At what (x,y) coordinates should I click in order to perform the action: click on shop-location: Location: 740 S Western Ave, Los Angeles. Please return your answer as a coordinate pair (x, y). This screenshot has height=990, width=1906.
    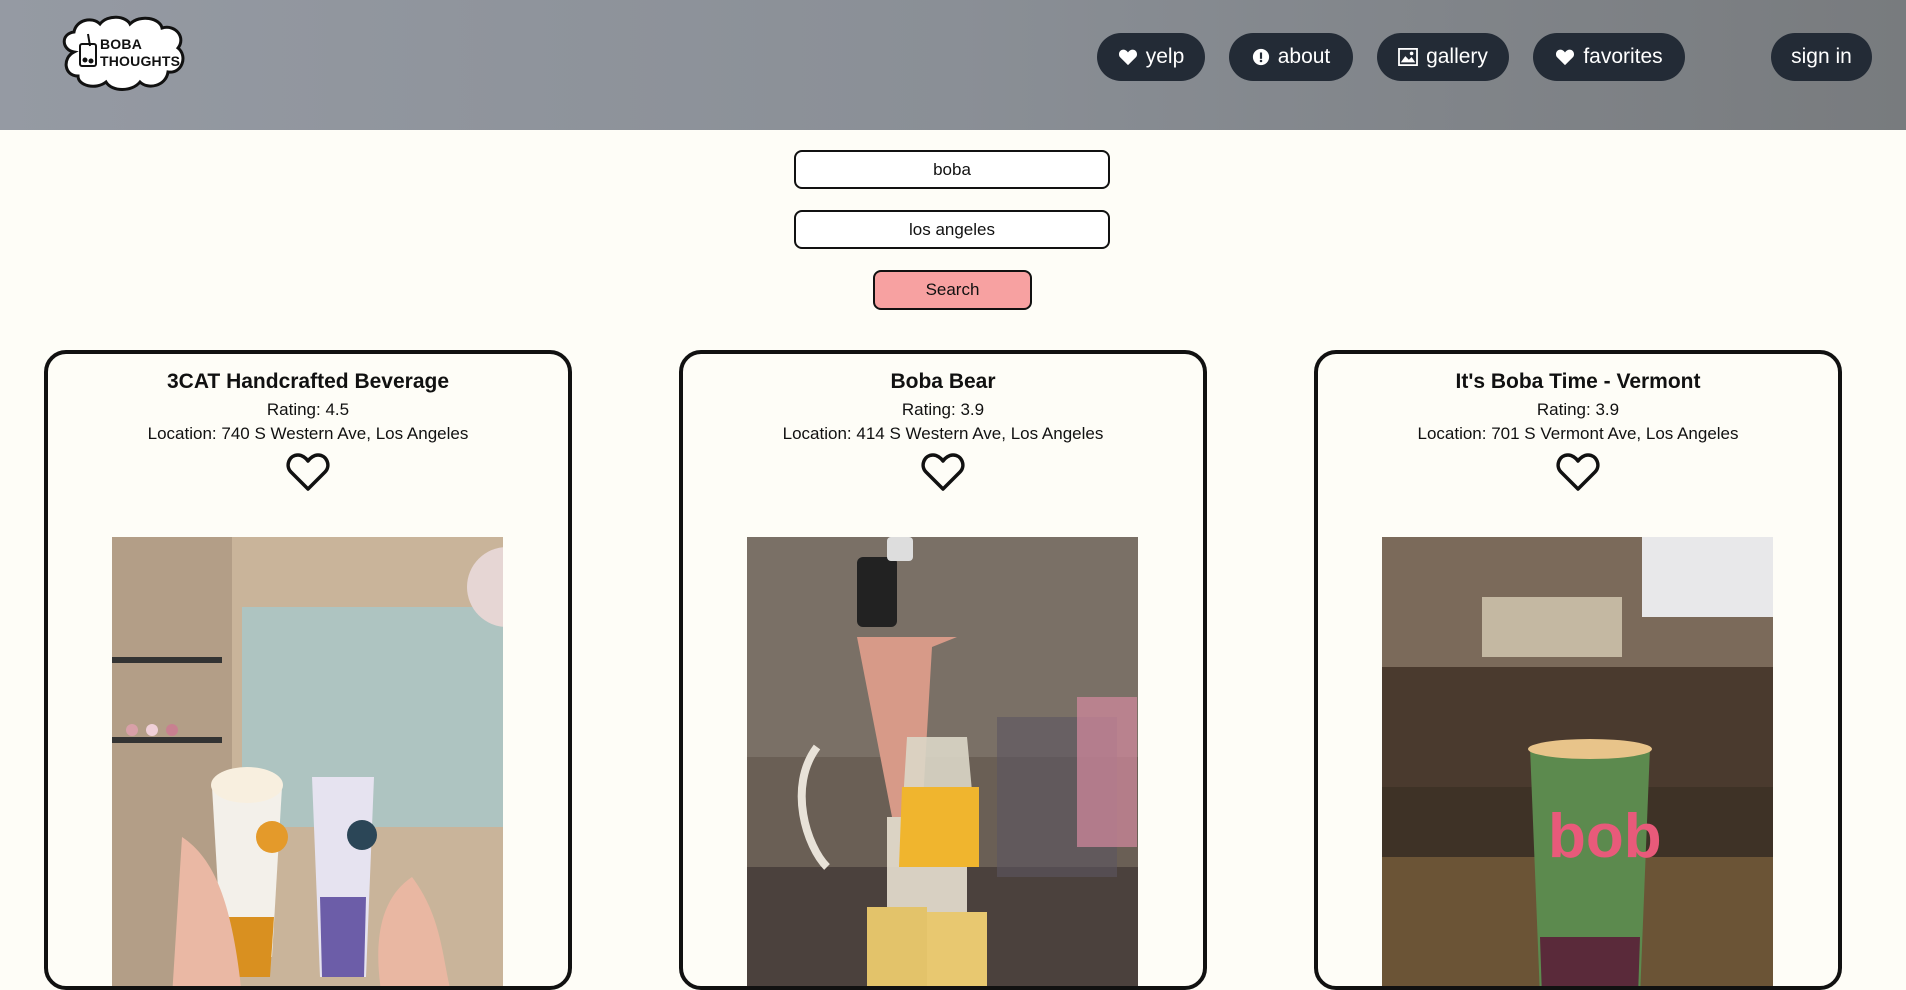
    Looking at the image, I should click on (308, 433).